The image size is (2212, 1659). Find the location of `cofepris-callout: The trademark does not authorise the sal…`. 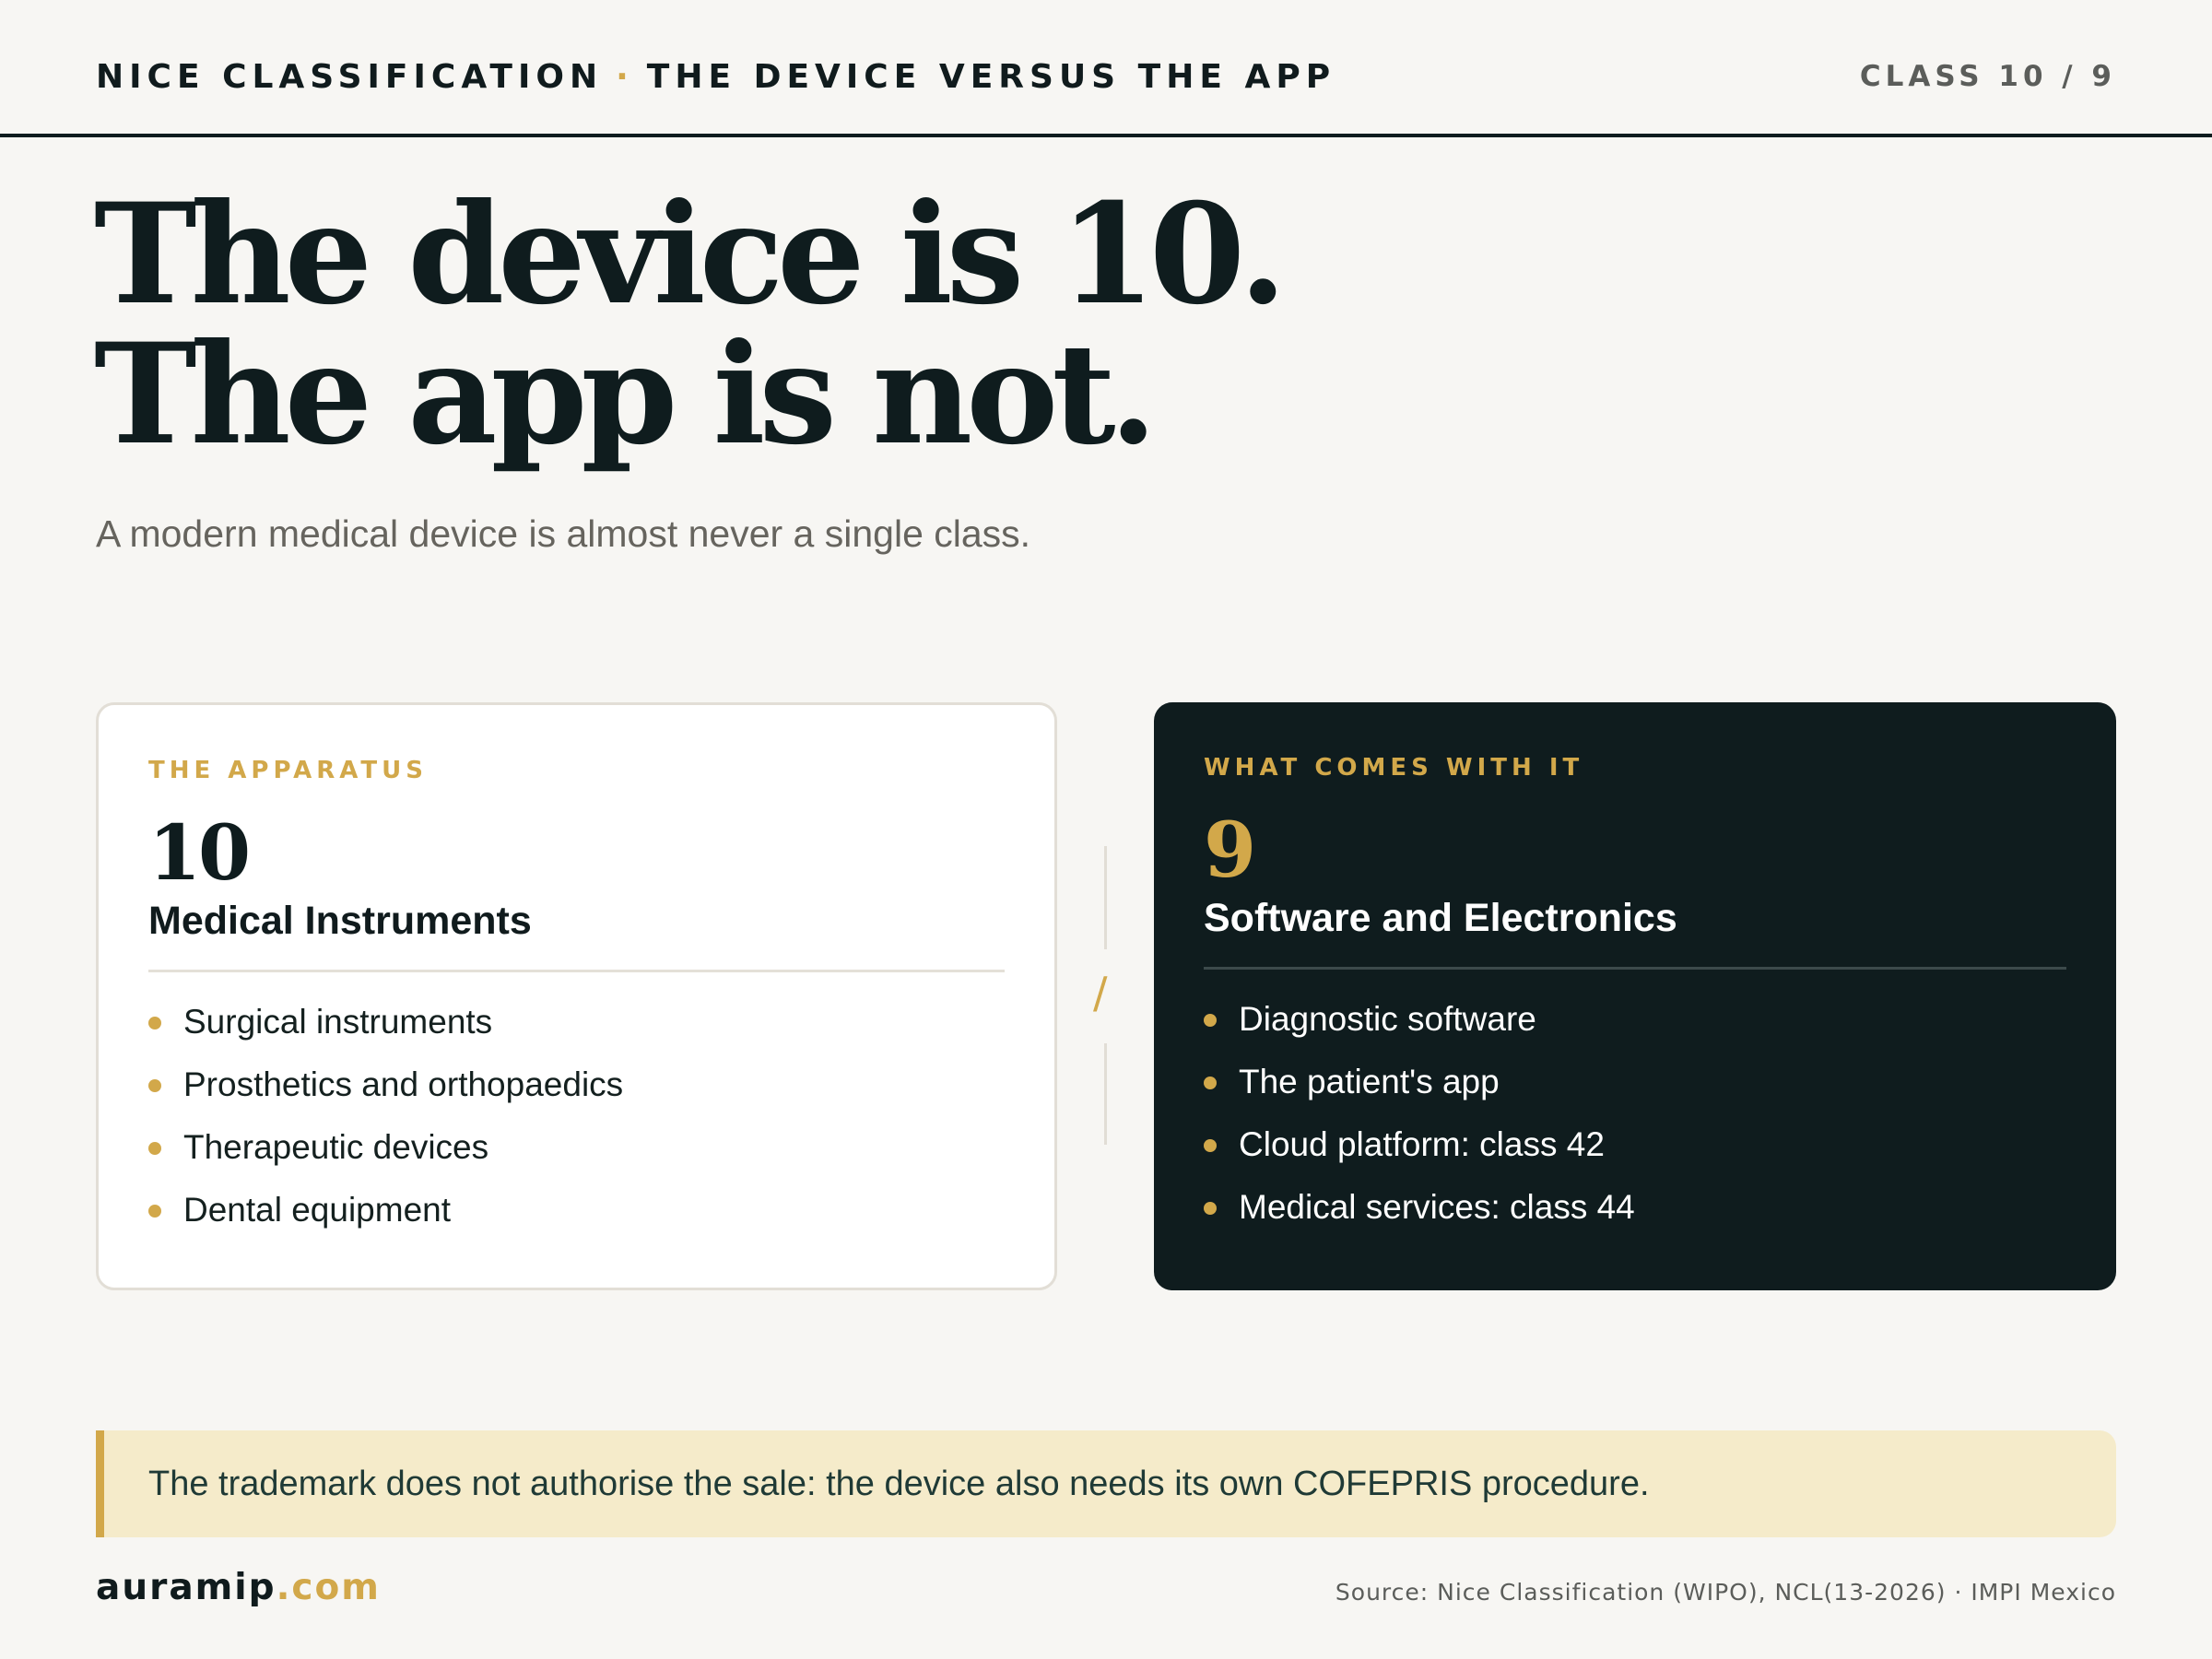

cofepris-callout: The trademark does not authorise the sal… is located at coordinates (1106, 1483).